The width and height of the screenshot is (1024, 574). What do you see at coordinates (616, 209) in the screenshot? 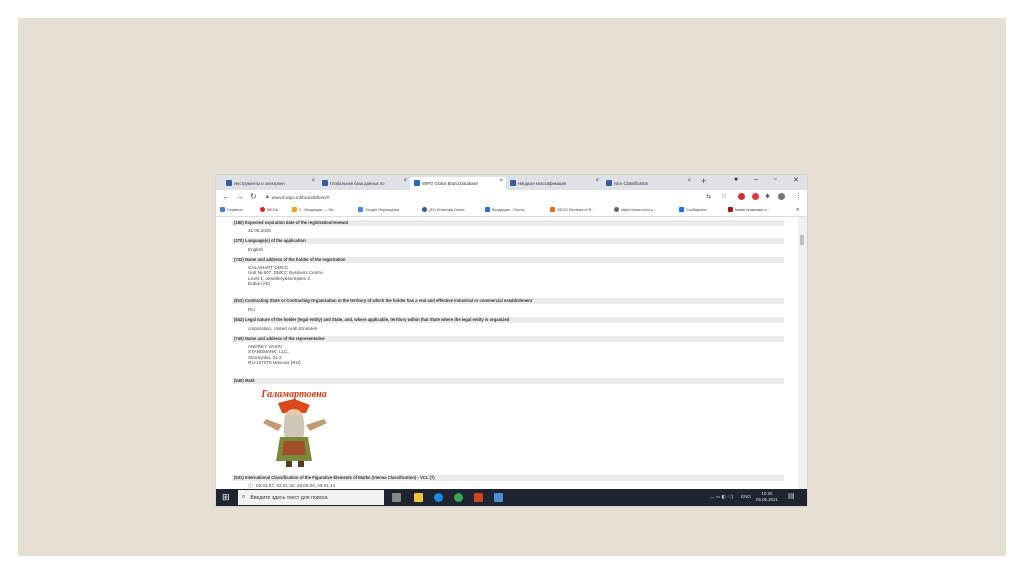
I see `globe-icon` at bounding box center [616, 209].